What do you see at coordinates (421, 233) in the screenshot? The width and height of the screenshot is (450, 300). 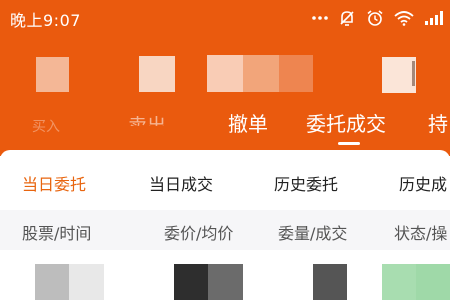 I see `column-status-action: 状态/操` at bounding box center [421, 233].